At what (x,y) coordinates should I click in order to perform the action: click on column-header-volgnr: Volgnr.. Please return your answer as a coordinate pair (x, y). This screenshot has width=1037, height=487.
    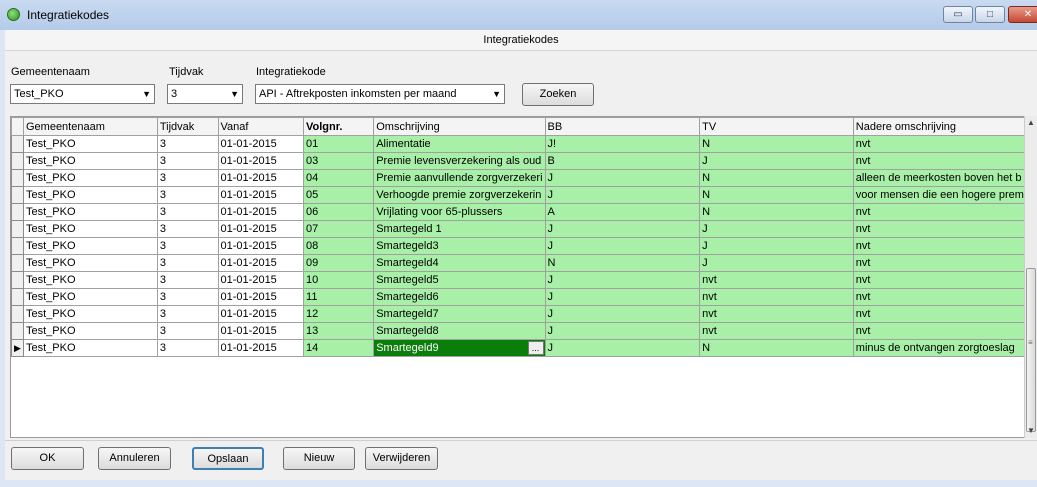
    Looking at the image, I should click on (339, 126).